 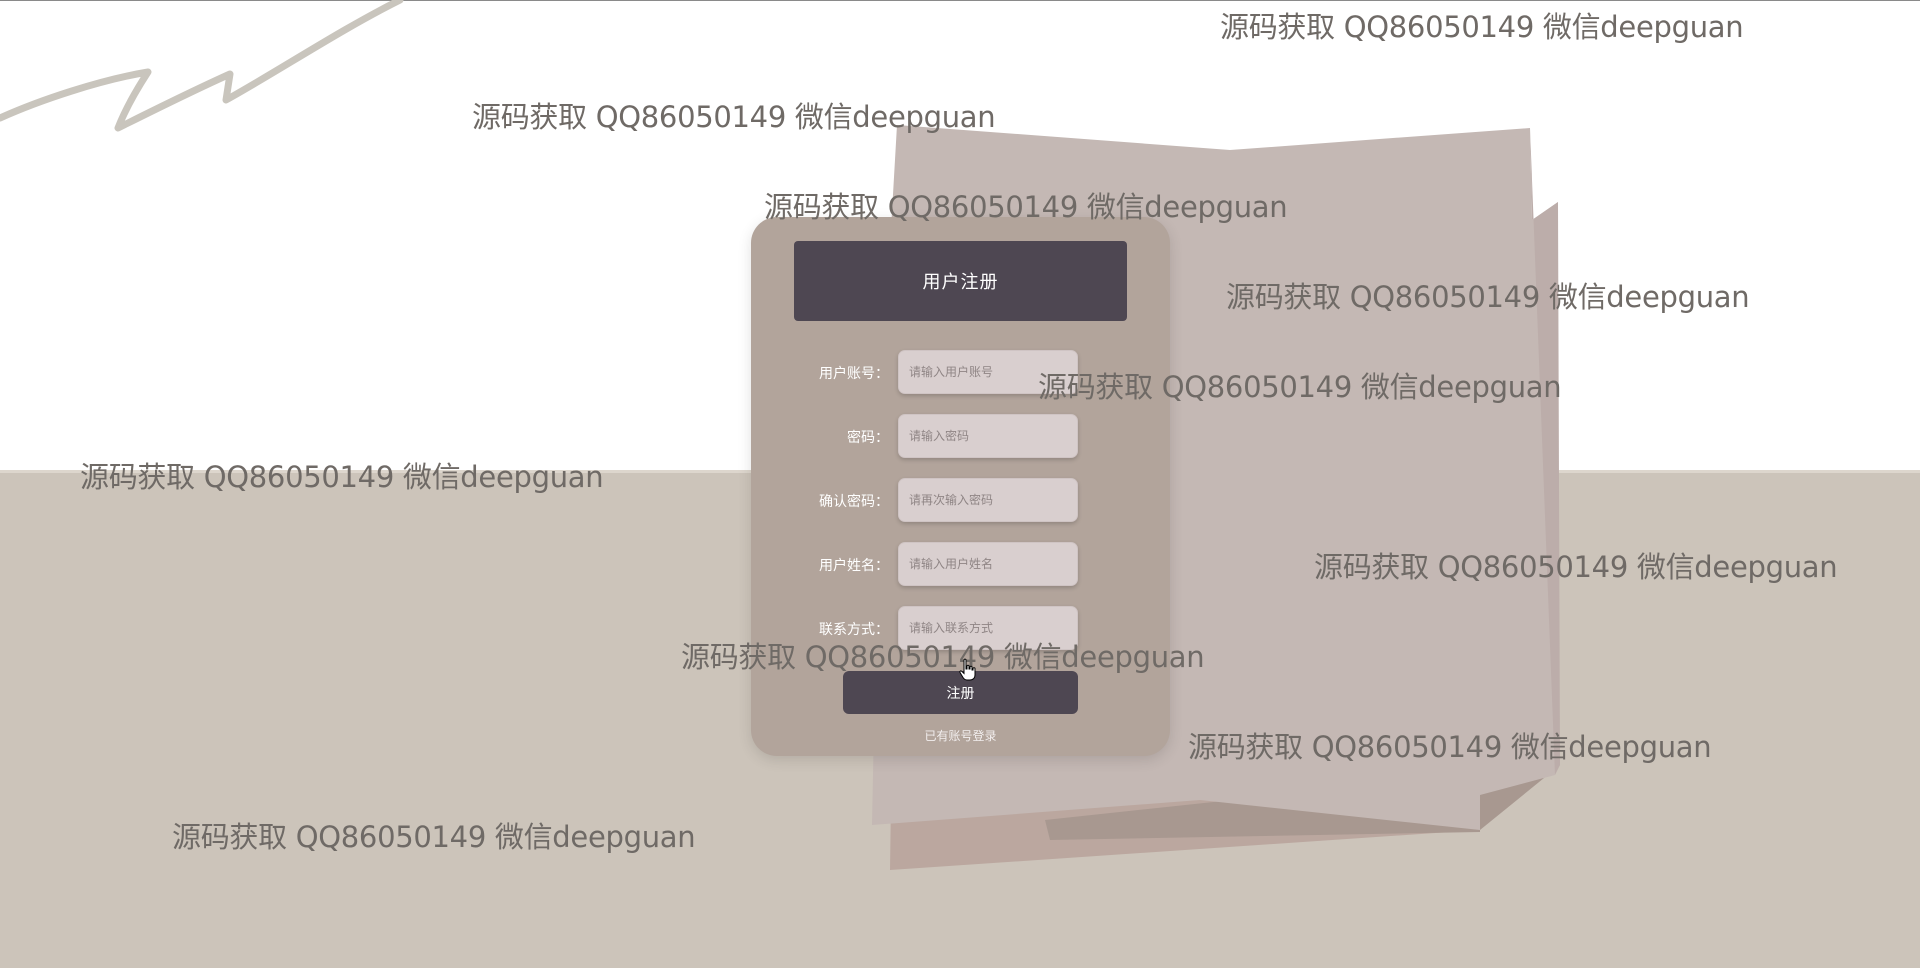 What do you see at coordinates (854, 374) in the screenshot?
I see `username-label: 用户账号：` at bounding box center [854, 374].